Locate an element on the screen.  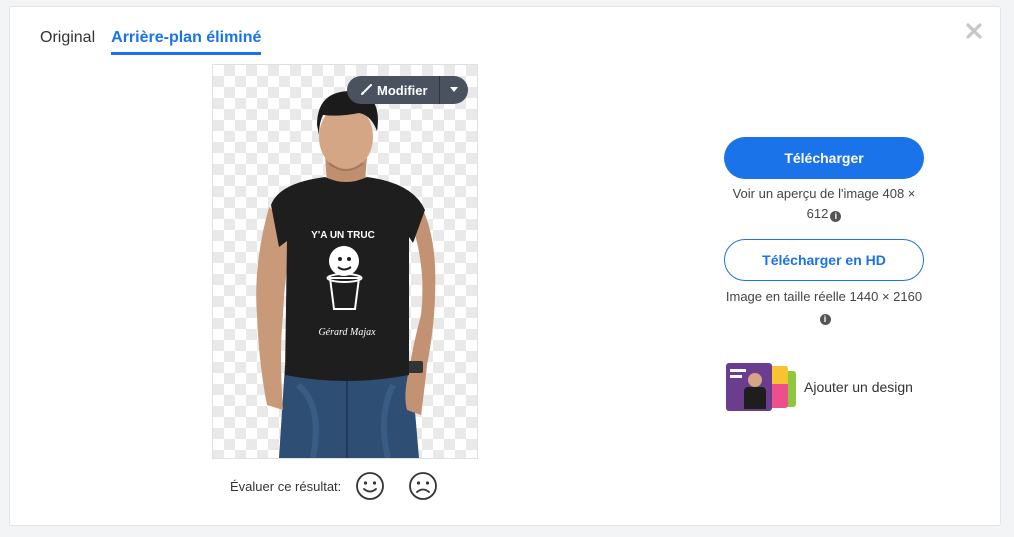
preview-size-text: Voir un aperçu de l'image 408 × 612 is located at coordinates (824, 203).